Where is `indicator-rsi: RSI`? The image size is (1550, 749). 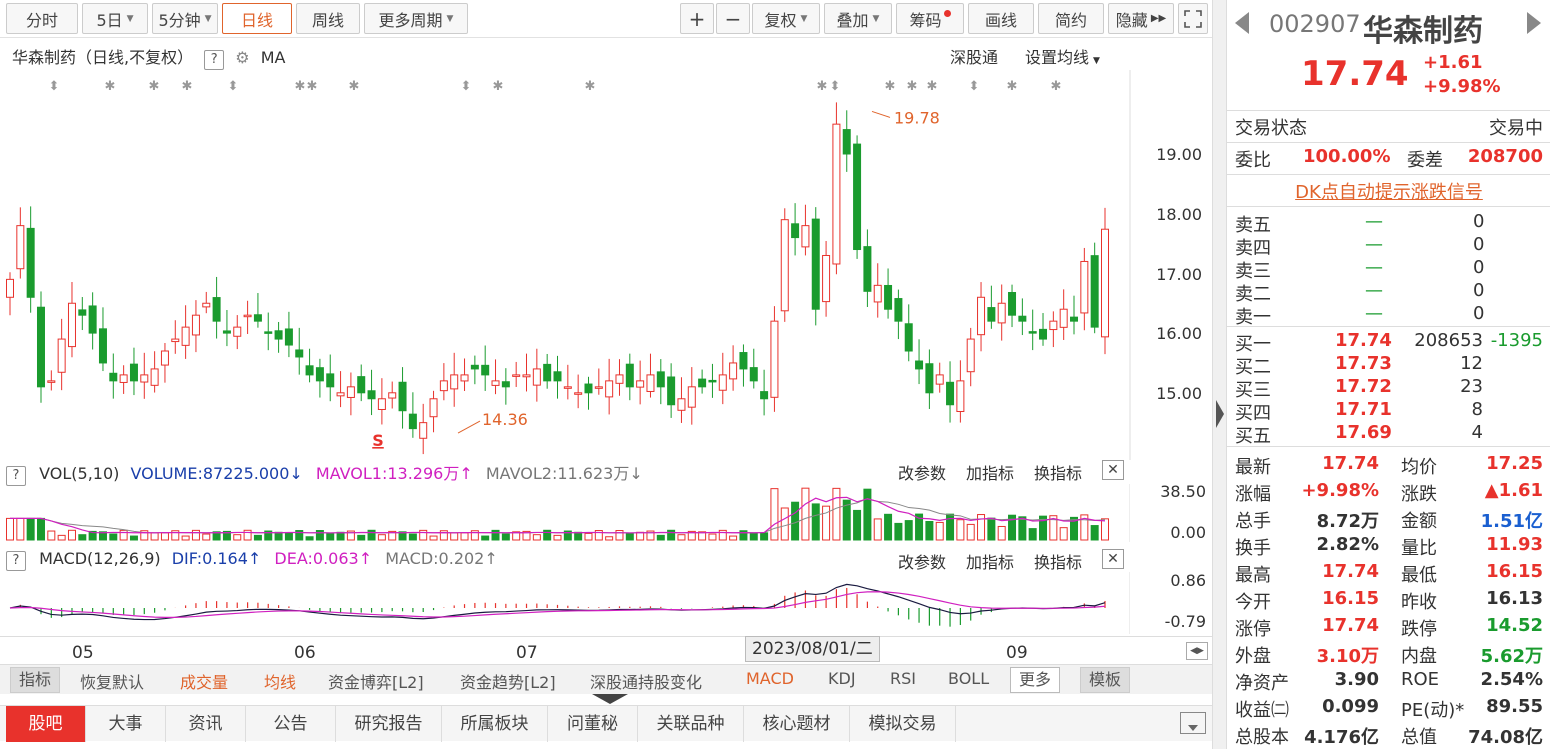 indicator-rsi: RSI is located at coordinates (903, 678).